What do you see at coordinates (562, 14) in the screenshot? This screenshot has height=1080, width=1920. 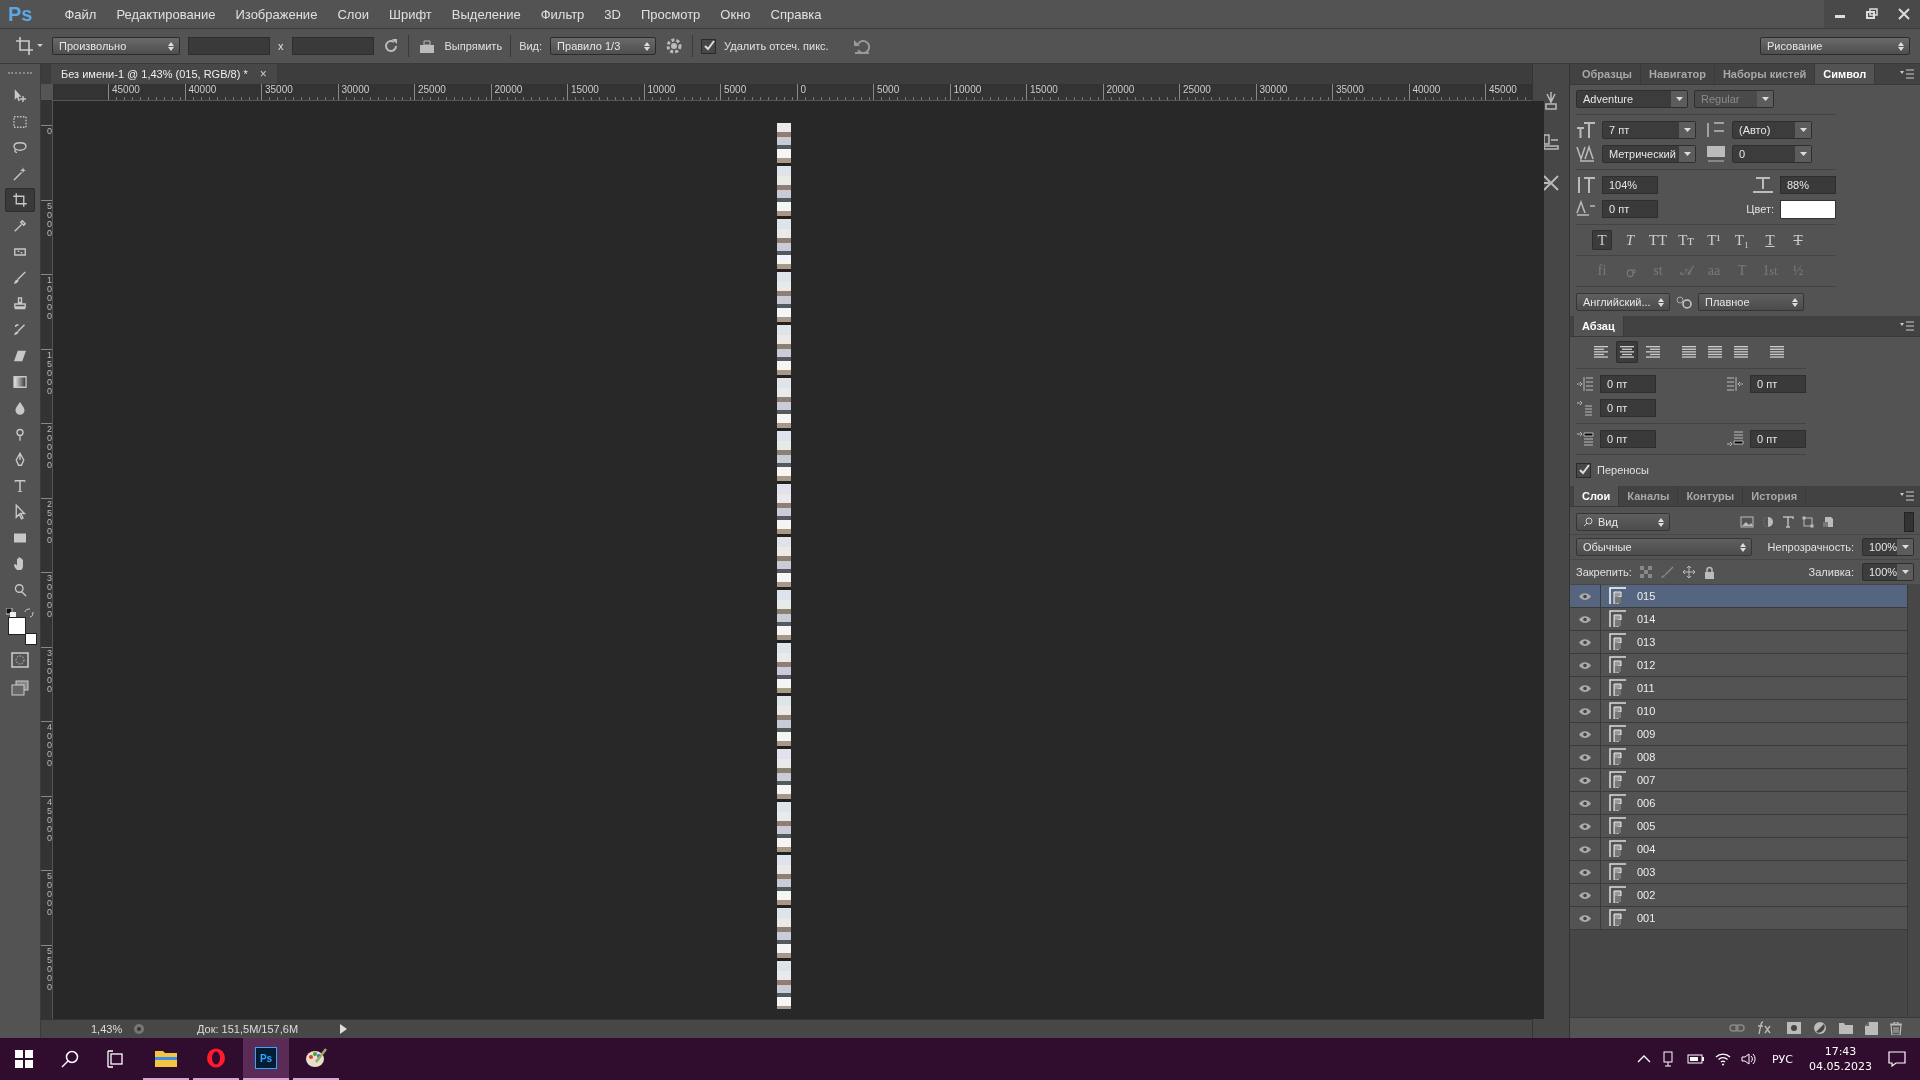 I see `menu-item: Фильтр` at bounding box center [562, 14].